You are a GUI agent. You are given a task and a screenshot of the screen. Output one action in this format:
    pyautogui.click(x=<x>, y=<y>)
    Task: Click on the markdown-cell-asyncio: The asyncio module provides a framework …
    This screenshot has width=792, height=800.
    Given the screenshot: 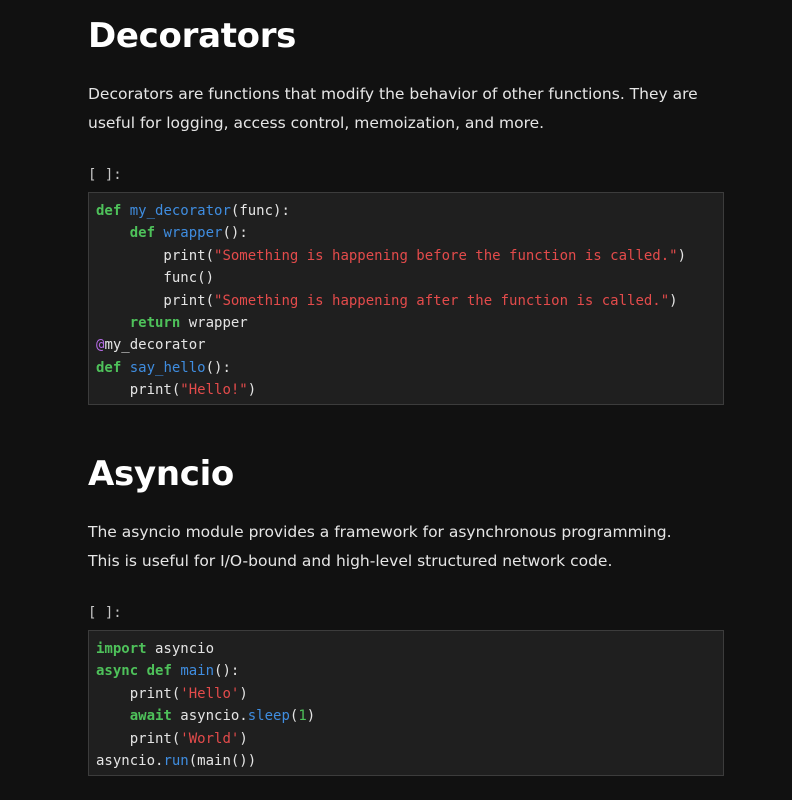 What is the action you would take?
    pyautogui.click(x=380, y=546)
    